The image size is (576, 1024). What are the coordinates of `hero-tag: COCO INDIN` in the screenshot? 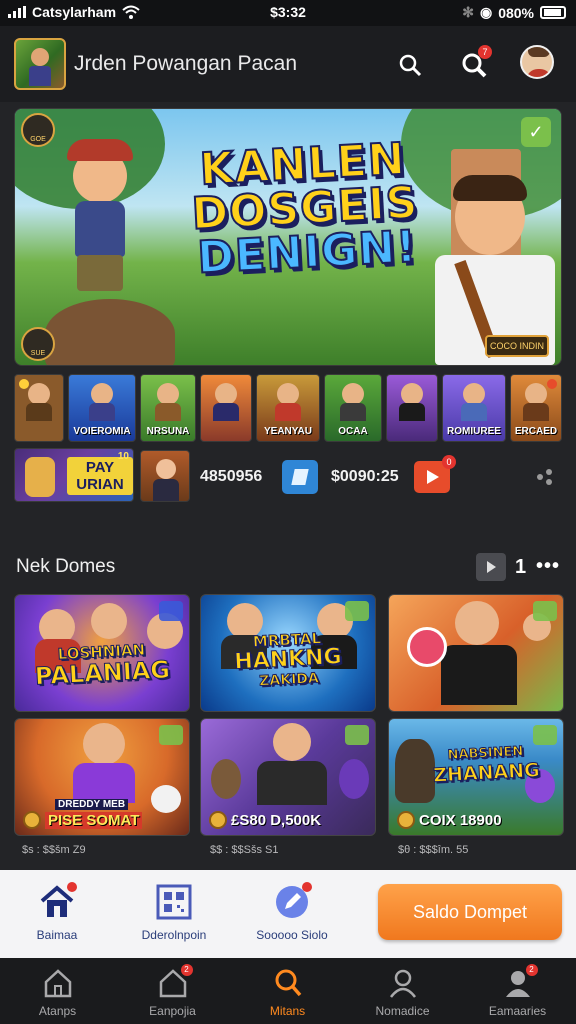 It's located at (517, 346).